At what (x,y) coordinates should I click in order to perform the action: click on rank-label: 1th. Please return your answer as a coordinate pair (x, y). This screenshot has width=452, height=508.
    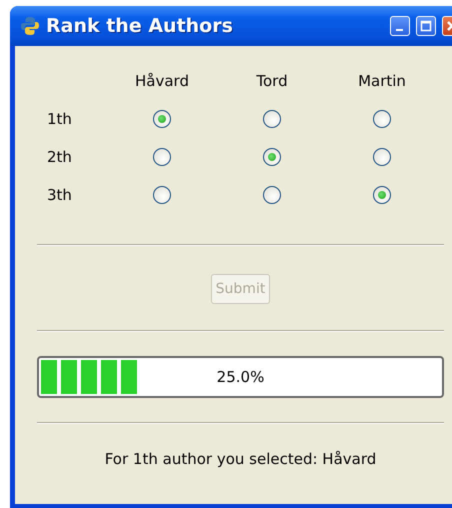
    Looking at the image, I should click on (59, 119).